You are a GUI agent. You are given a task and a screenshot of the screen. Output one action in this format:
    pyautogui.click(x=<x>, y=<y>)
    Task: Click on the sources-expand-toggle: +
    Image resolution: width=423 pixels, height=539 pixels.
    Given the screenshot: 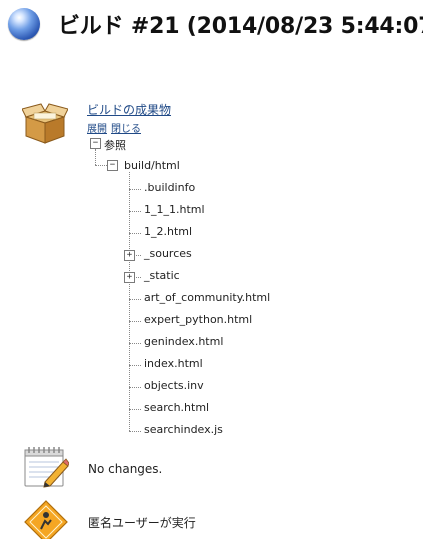 What is the action you would take?
    pyautogui.click(x=129, y=255)
    